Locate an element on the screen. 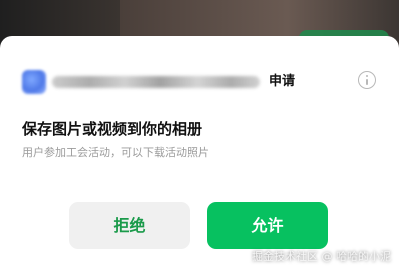  app-identity-row: 申请 is located at coordinates (200, 82).